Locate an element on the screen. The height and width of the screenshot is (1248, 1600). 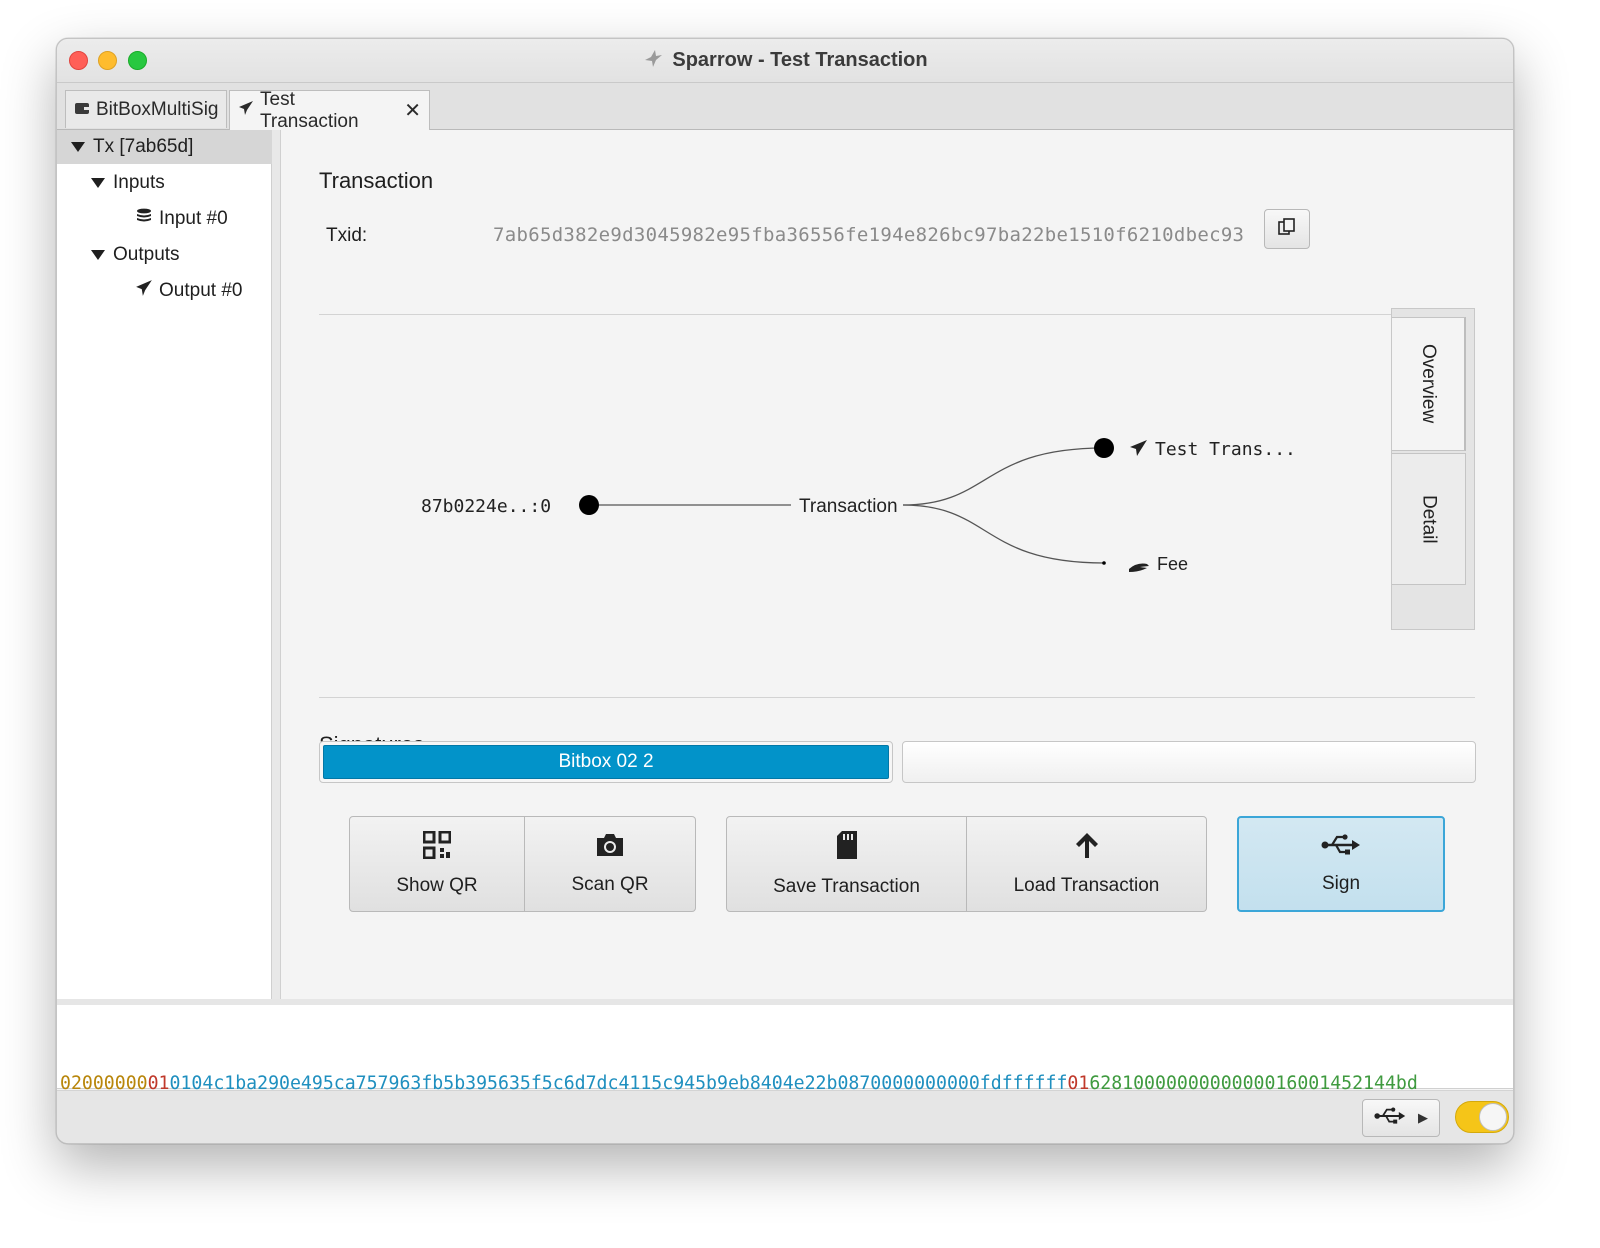
copy-txid-button is located at coordinates (1287, 229).